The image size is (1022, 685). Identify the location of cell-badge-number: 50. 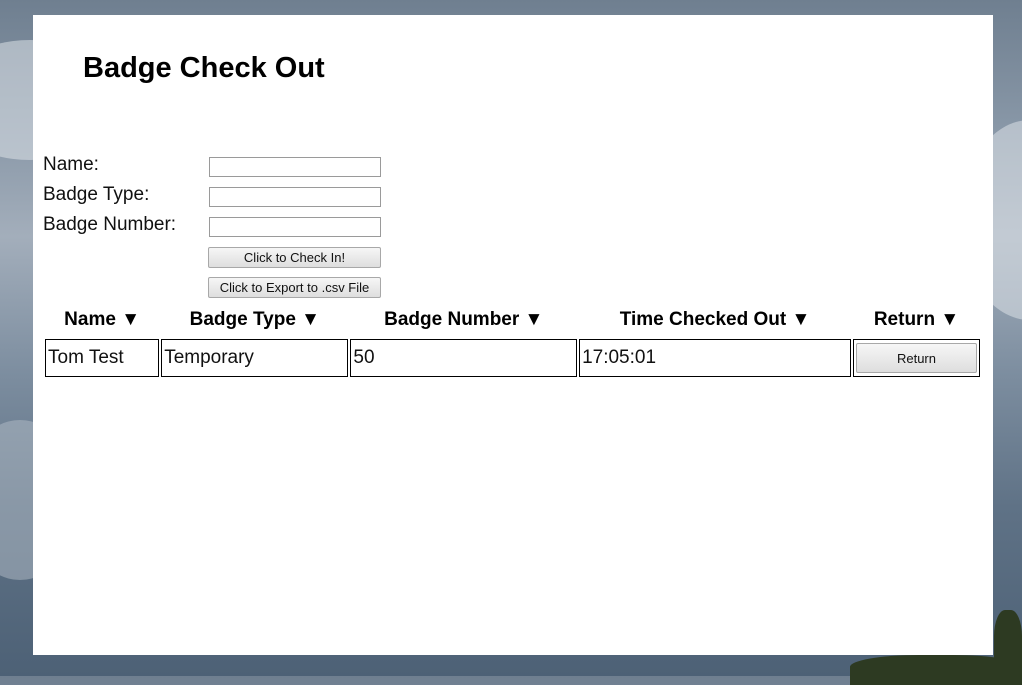
(464, 358).